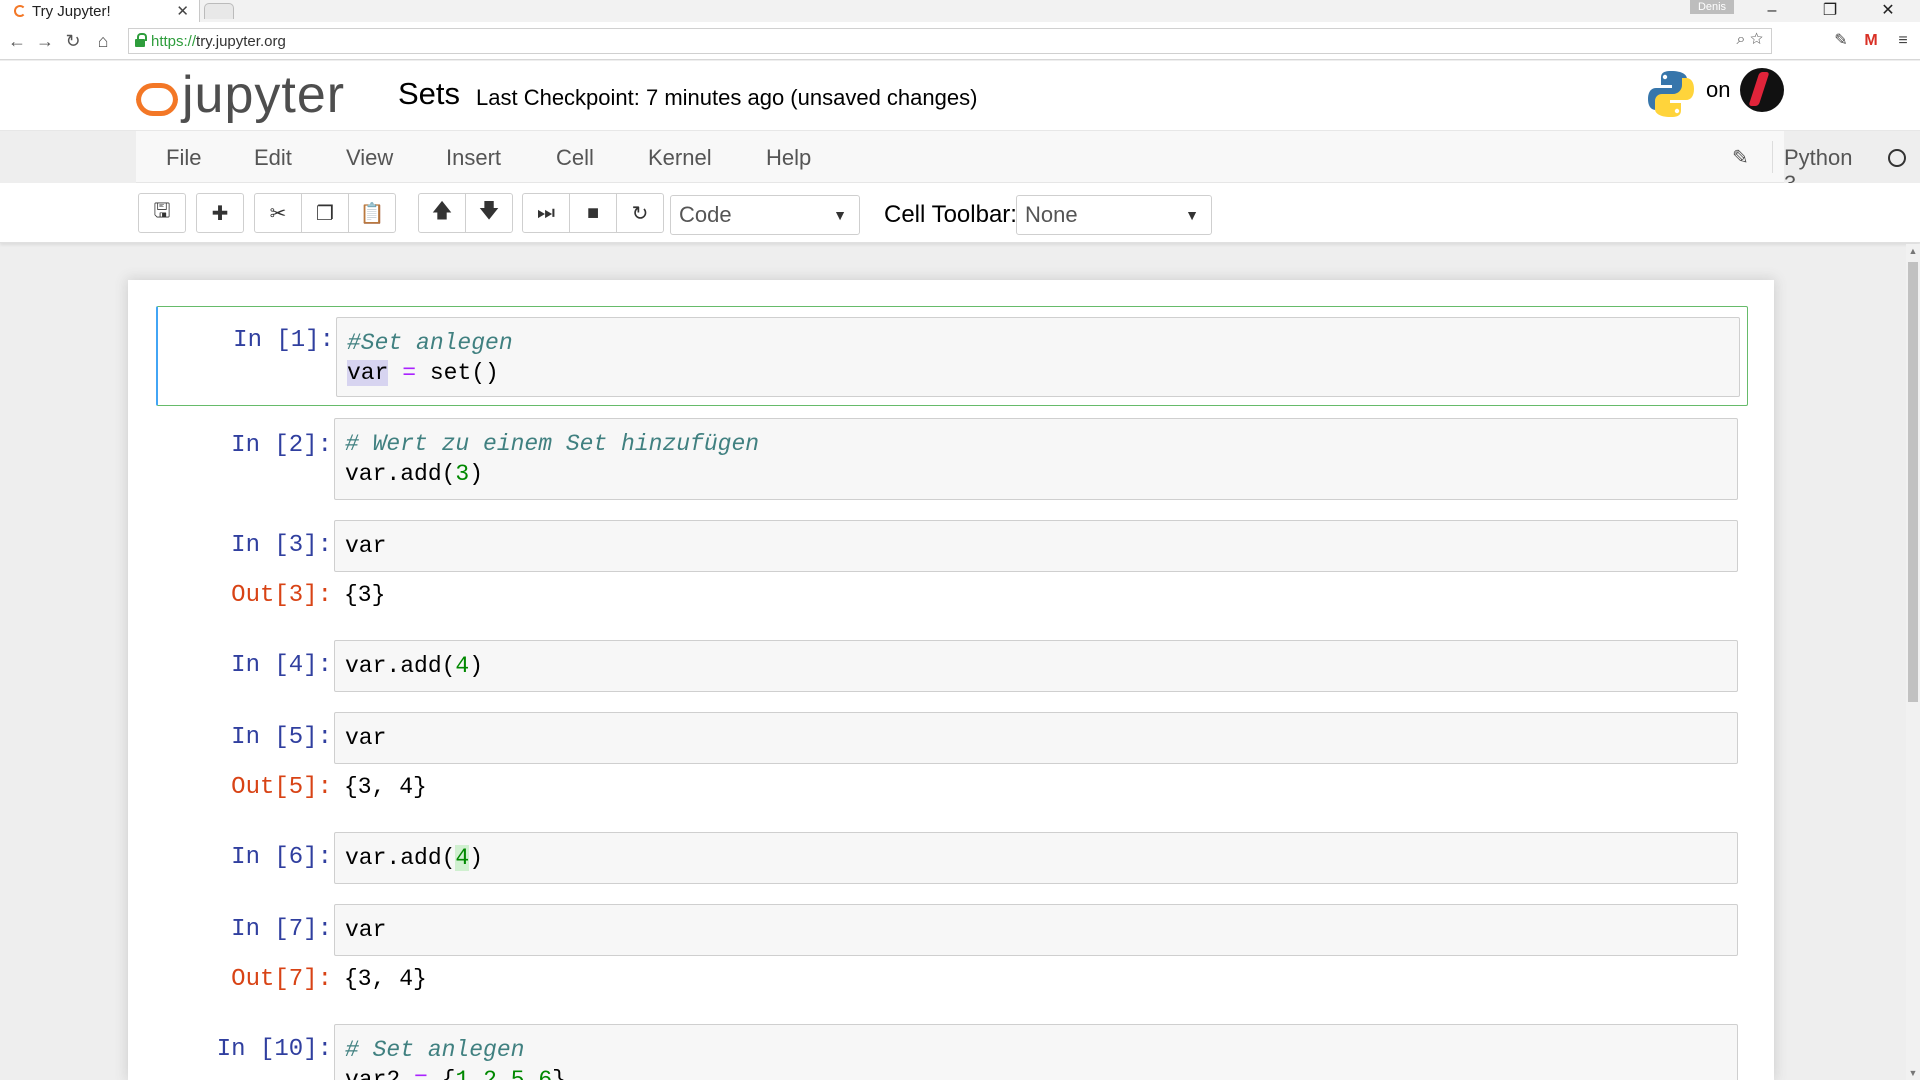  I want to click on loading-spinner-icon, so click(20, 11).